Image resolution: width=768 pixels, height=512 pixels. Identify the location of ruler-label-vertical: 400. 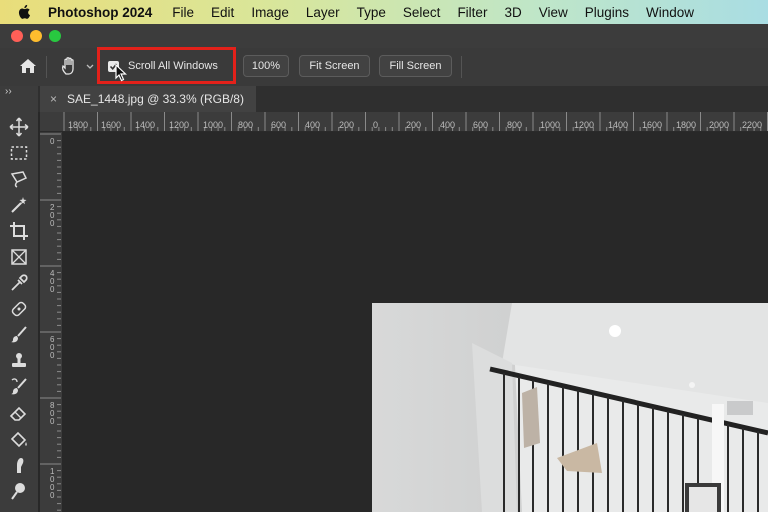
(52, 281).